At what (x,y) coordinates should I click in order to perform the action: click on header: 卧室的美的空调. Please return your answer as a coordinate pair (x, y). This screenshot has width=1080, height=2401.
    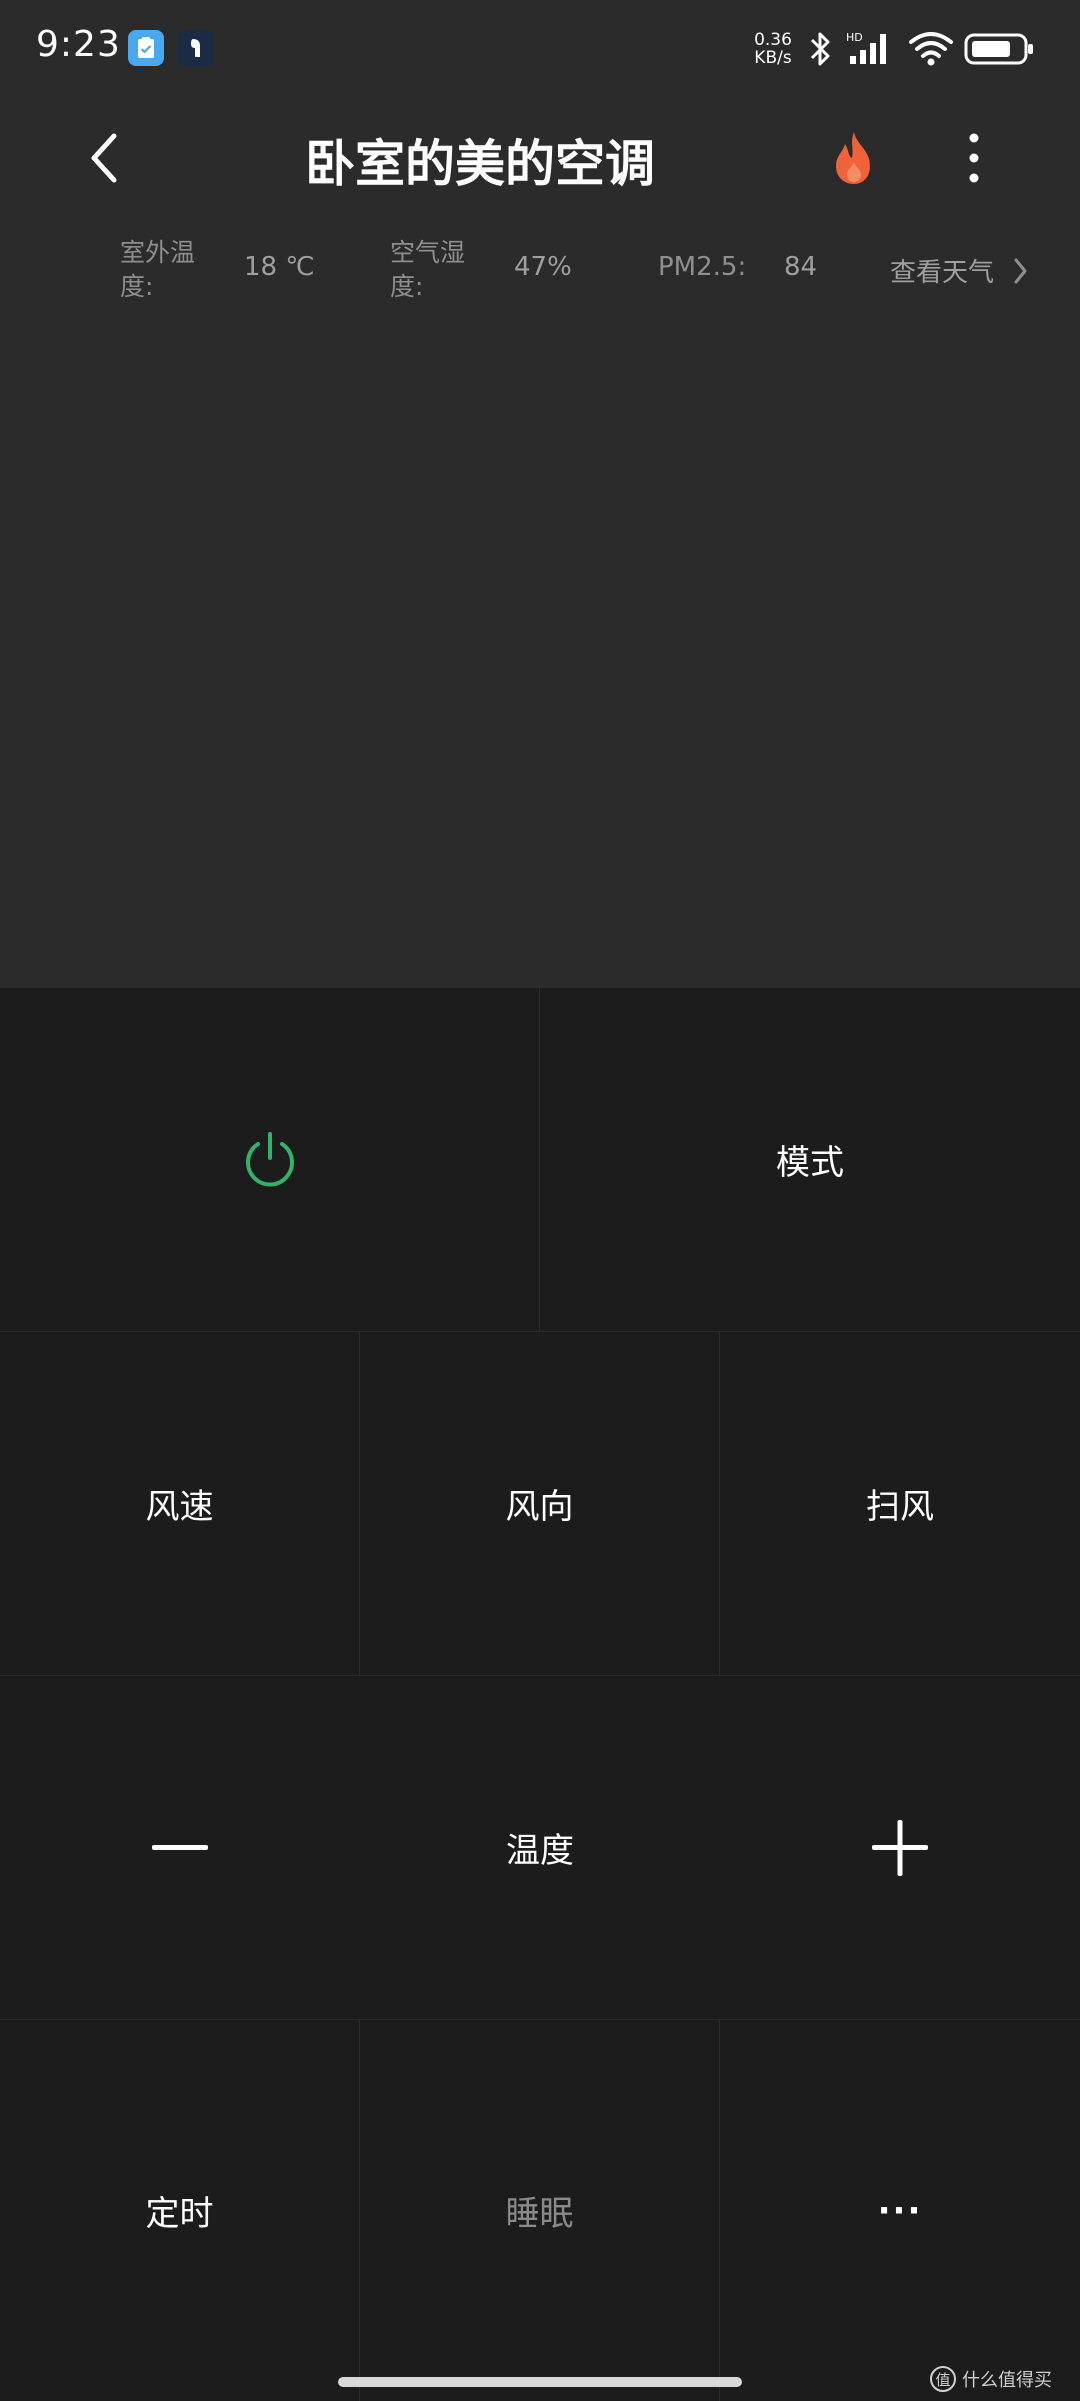
    Looking at the image, I should click on (540, 158).